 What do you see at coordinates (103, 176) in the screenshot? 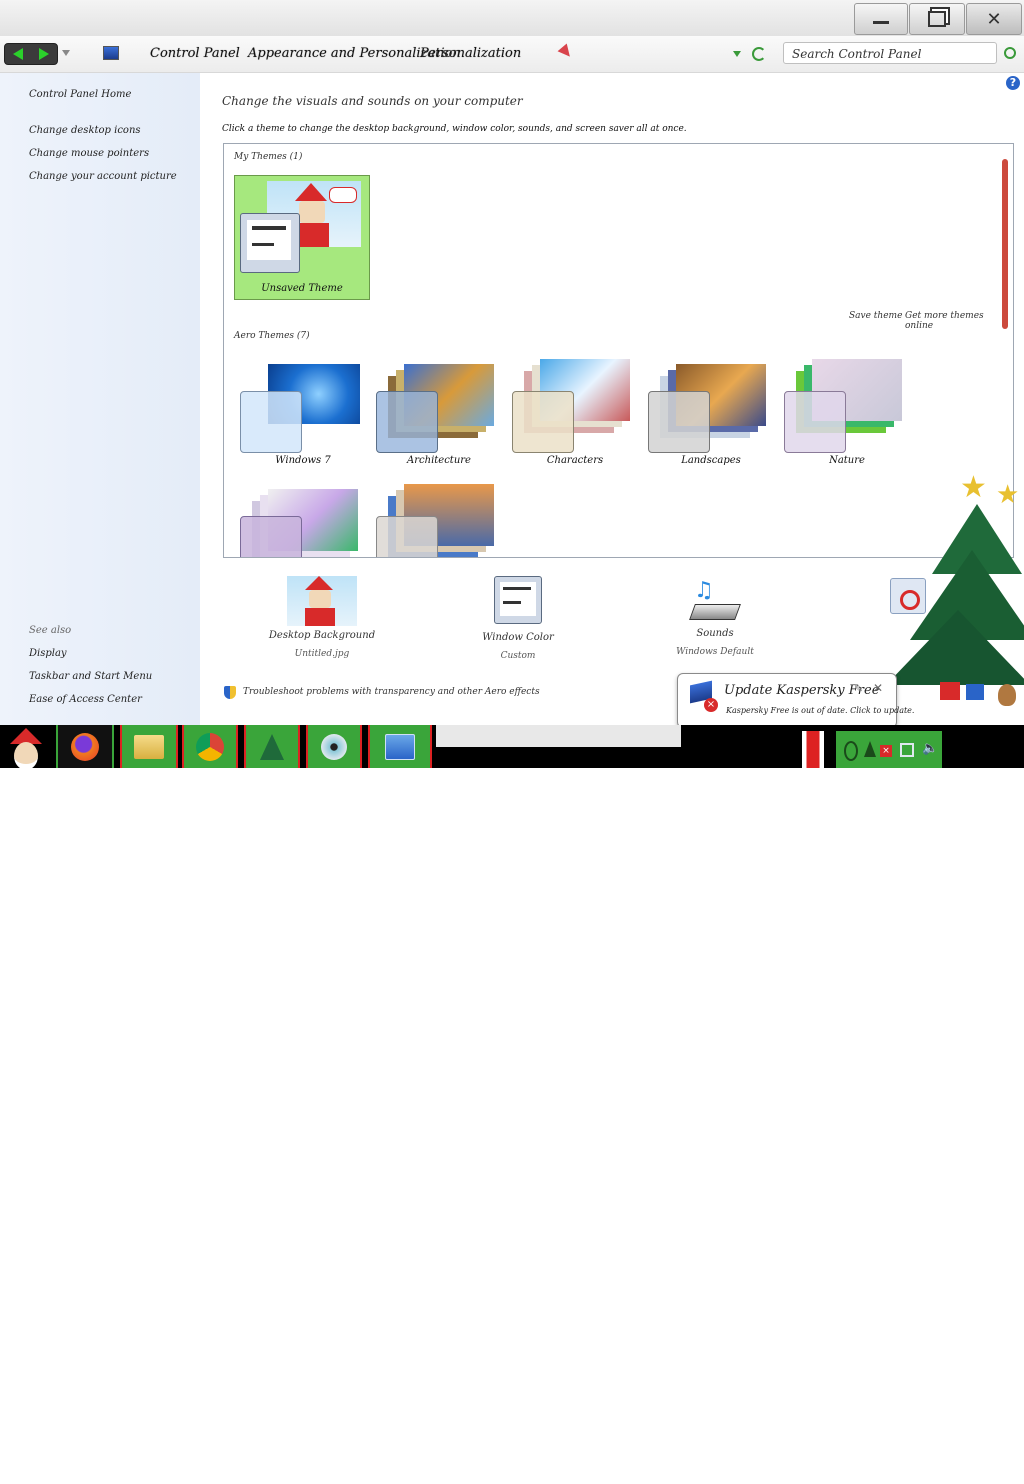
I see `sidebar-link-account-picture: Change your account picture` at bounding box center [103, 176].